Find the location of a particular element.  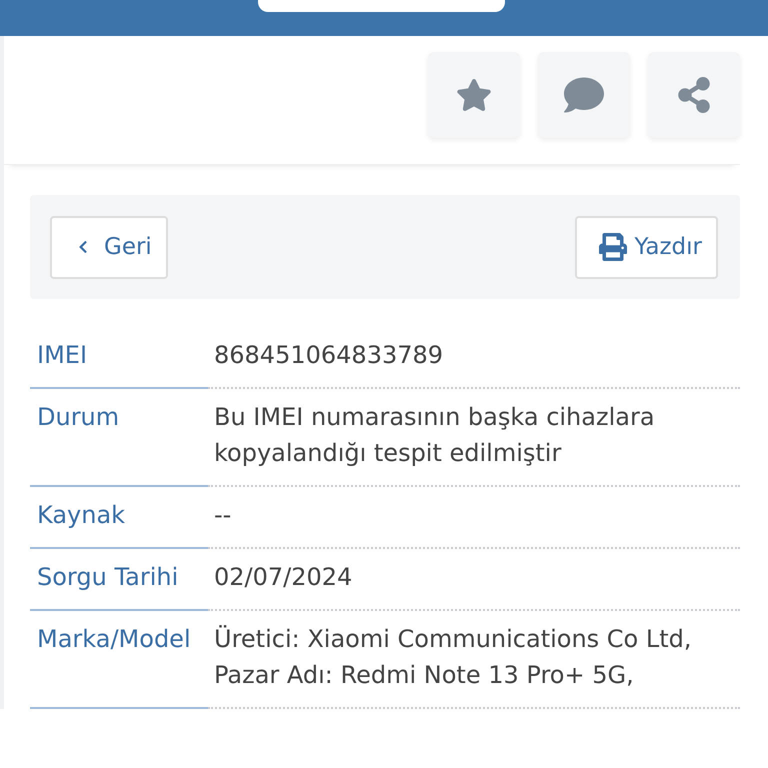

printer-icon is located at coordinates (612, 247).